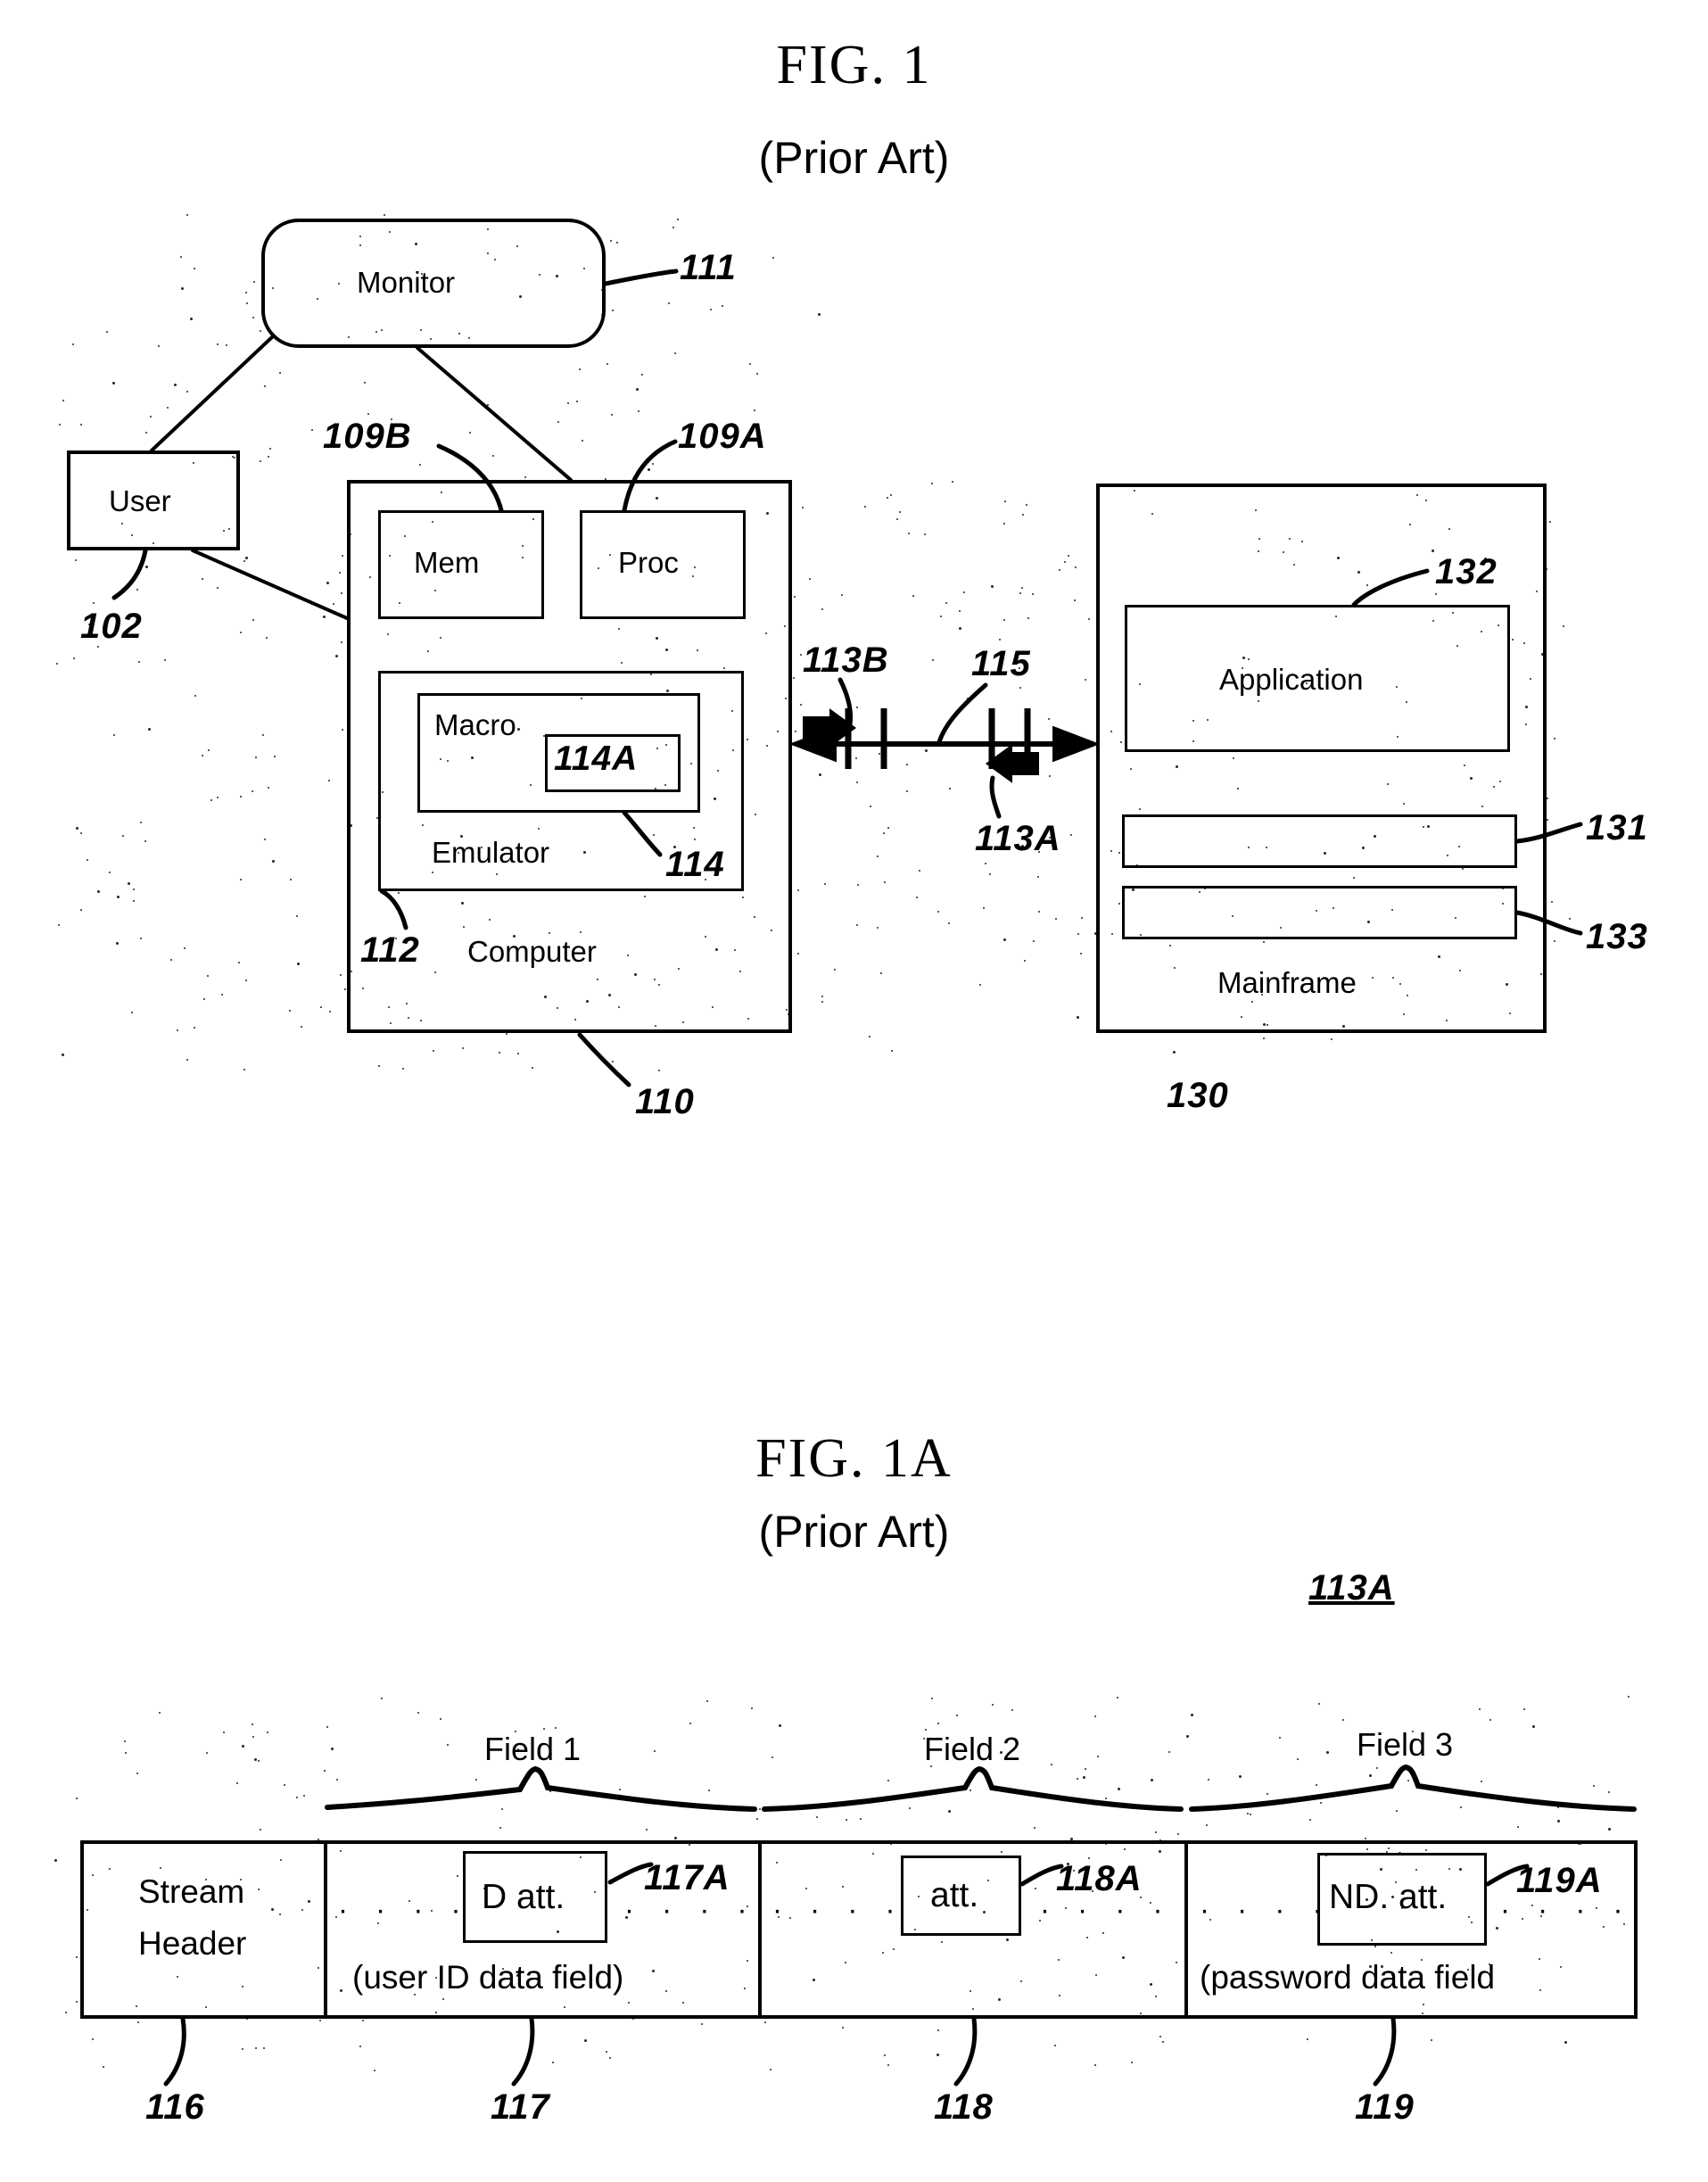 The image size is (1708, 2182). Describe the element at coordinates (494, 414) in the screenshot. I see `line-monitor-computer` at that location.